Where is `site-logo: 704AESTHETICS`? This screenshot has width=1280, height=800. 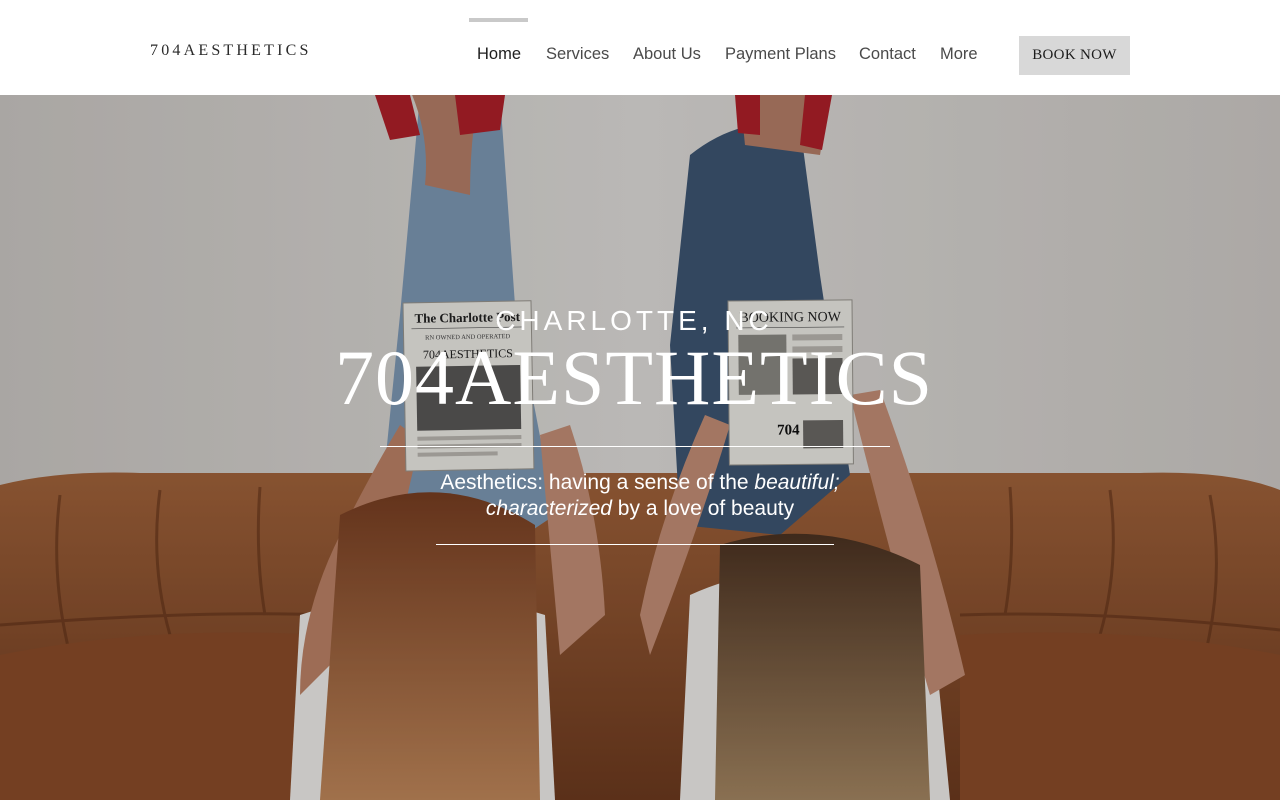
site-logo: 704AESTHETICS is located at coordinates (231, 51).